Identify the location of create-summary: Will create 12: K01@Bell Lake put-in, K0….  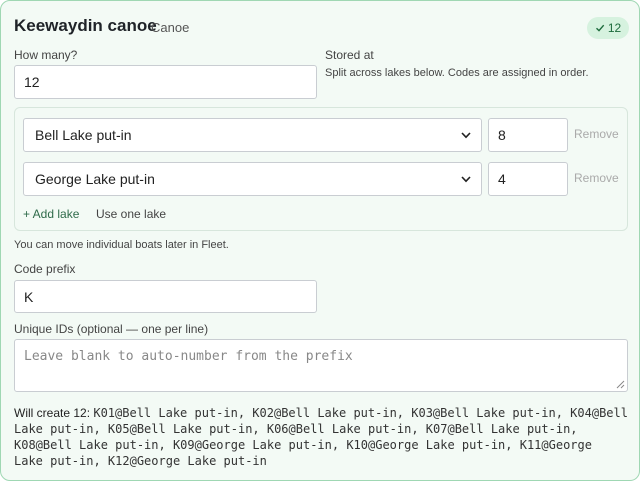
(321, 437).